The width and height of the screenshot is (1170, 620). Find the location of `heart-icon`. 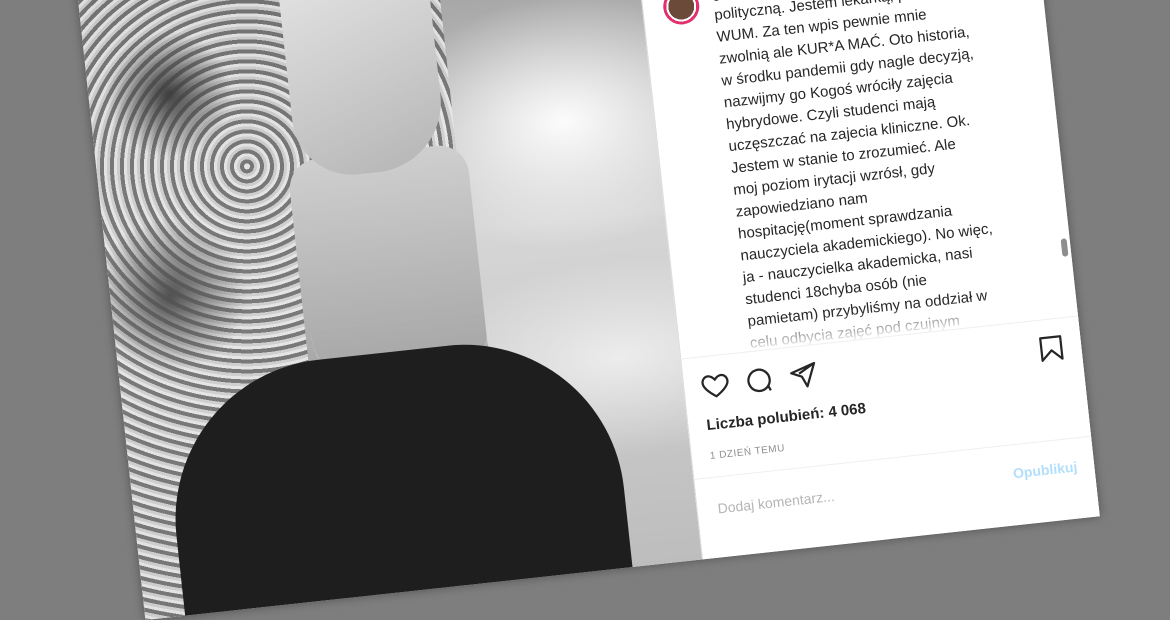

heart-icon is located at coordinates (715, 385).